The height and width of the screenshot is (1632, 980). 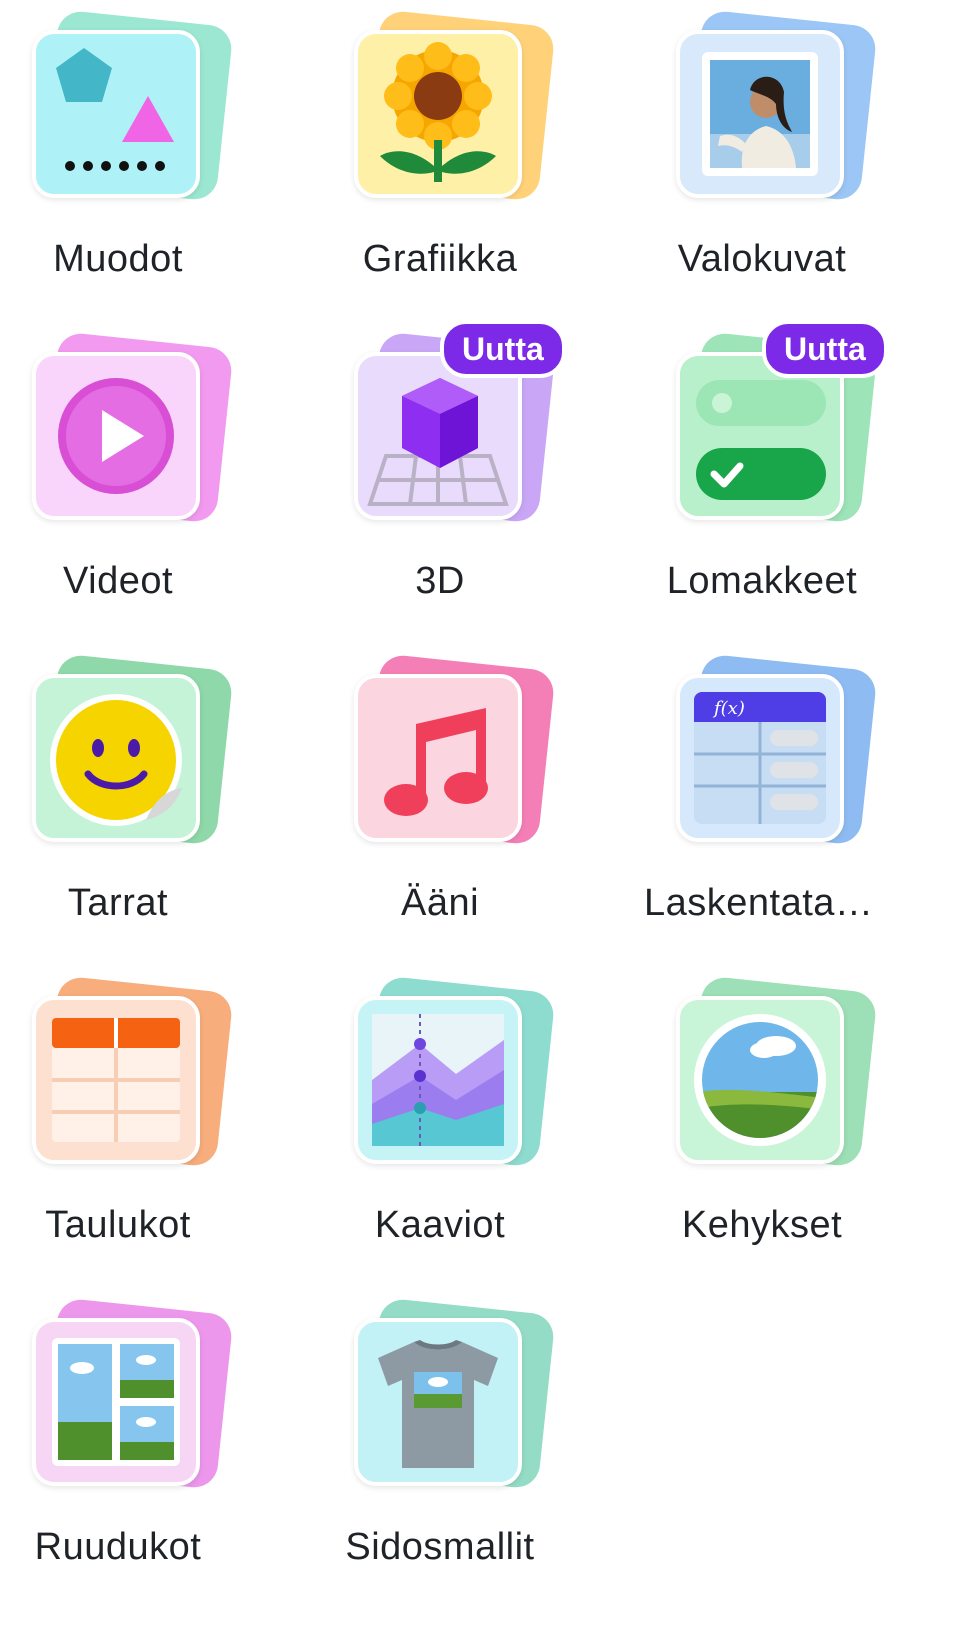 What do you see at coordinates (760, 1080) in the screenshot?
I see `frame-icon` at bounding box center [760, 1080].